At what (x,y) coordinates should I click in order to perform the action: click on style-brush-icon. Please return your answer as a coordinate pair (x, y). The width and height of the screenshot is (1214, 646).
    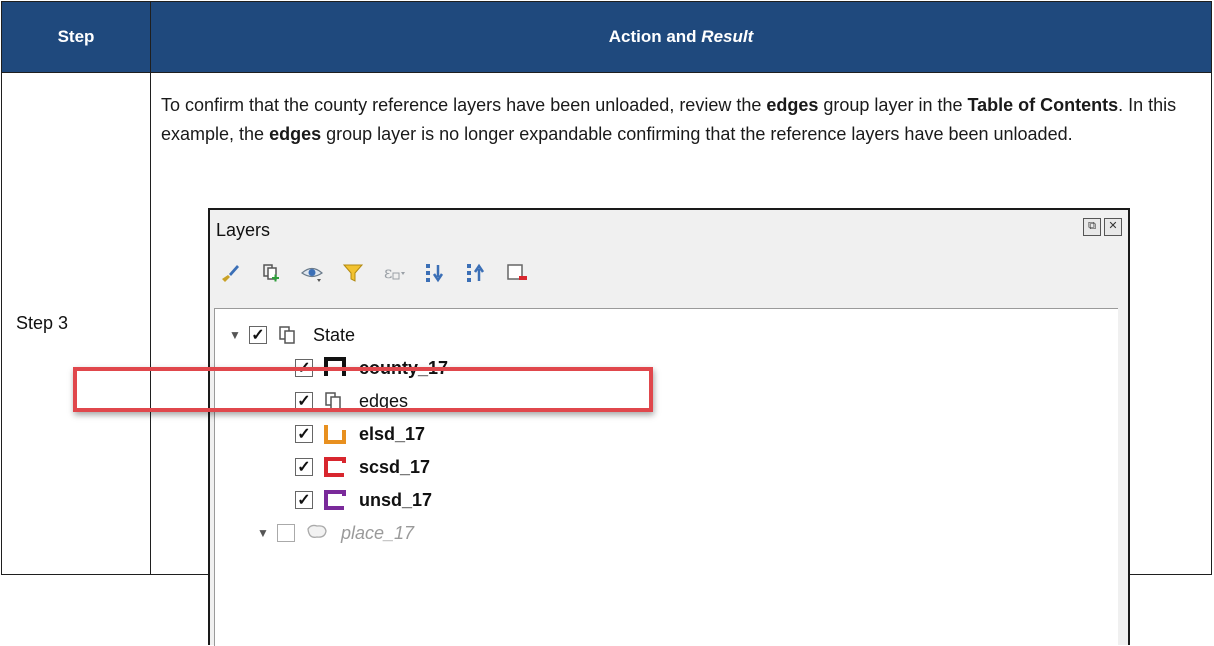
    Looking at the image, I should click on (230, 273).